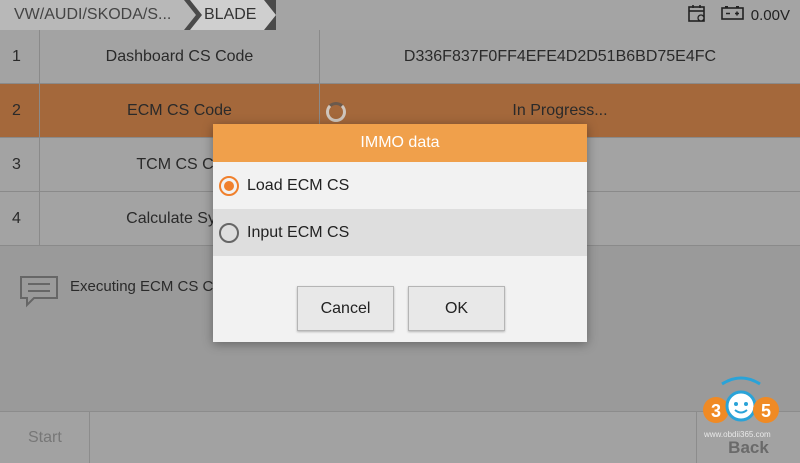 Image resolution: width=800 pixels, height=463 pixels. What do you see at coordinates (146, 286) in the screenshot?
I see `message-text: Executing ECM CS Co` at bounding box center [146, 286].